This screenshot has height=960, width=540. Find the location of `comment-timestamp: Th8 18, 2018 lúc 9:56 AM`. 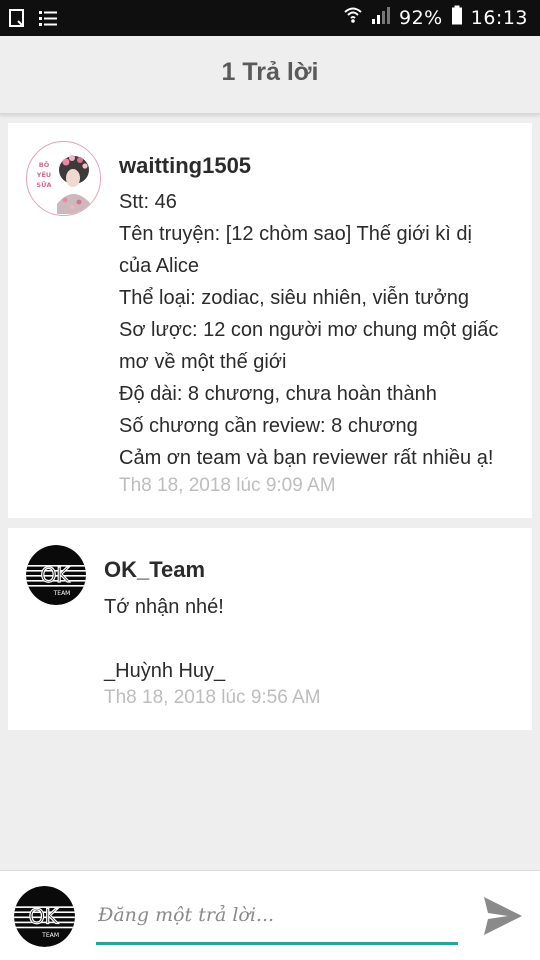

comment-timestamp: Th8 18, 2018 lúc 9:56 AM is located at coordinates (212, 697).